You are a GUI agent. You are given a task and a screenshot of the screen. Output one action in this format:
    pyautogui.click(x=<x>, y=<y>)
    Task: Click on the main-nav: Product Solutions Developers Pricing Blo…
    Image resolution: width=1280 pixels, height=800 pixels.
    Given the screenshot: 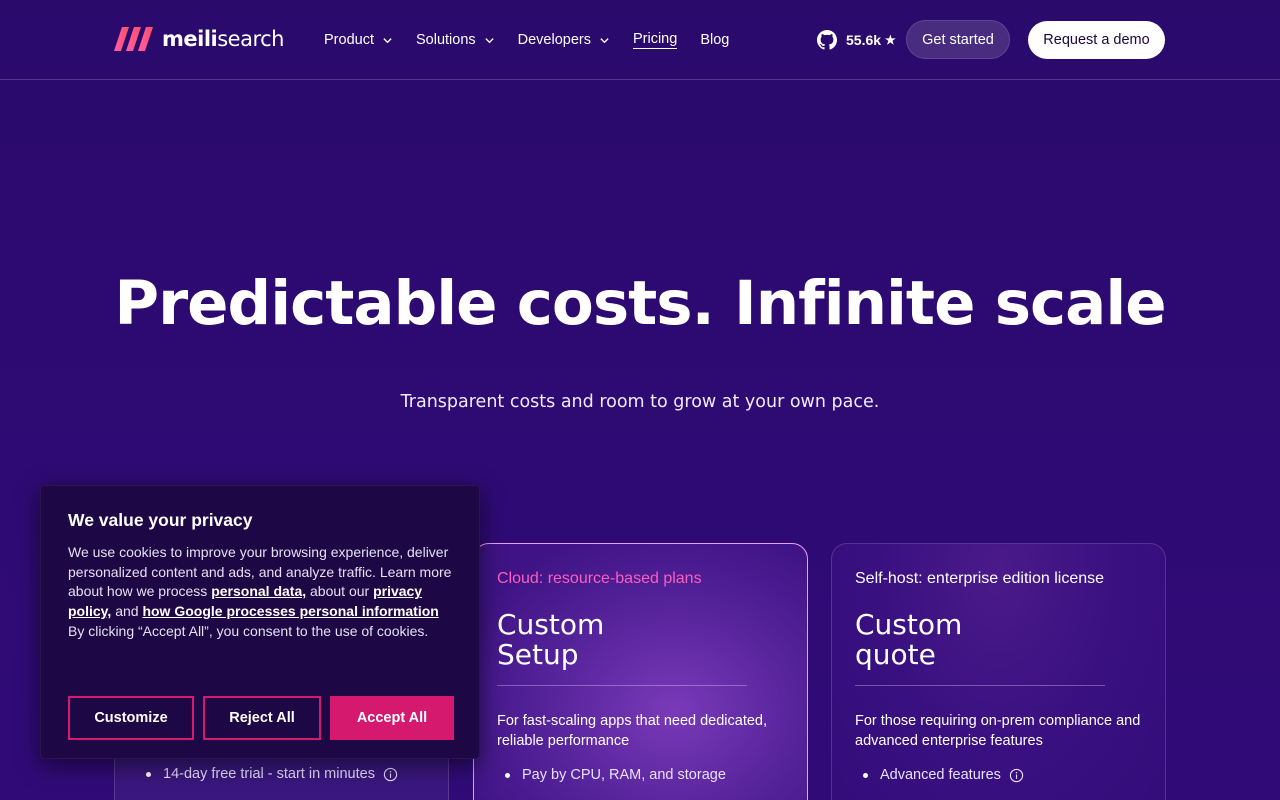 What is the action you would take?
    pyautogui.click(x=538, y=40)
    